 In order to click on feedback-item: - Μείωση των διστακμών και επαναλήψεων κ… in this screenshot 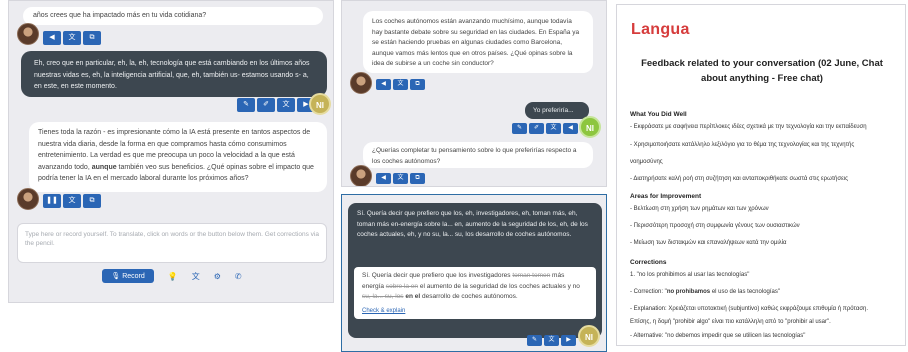, I will do `click(708, 243)`.